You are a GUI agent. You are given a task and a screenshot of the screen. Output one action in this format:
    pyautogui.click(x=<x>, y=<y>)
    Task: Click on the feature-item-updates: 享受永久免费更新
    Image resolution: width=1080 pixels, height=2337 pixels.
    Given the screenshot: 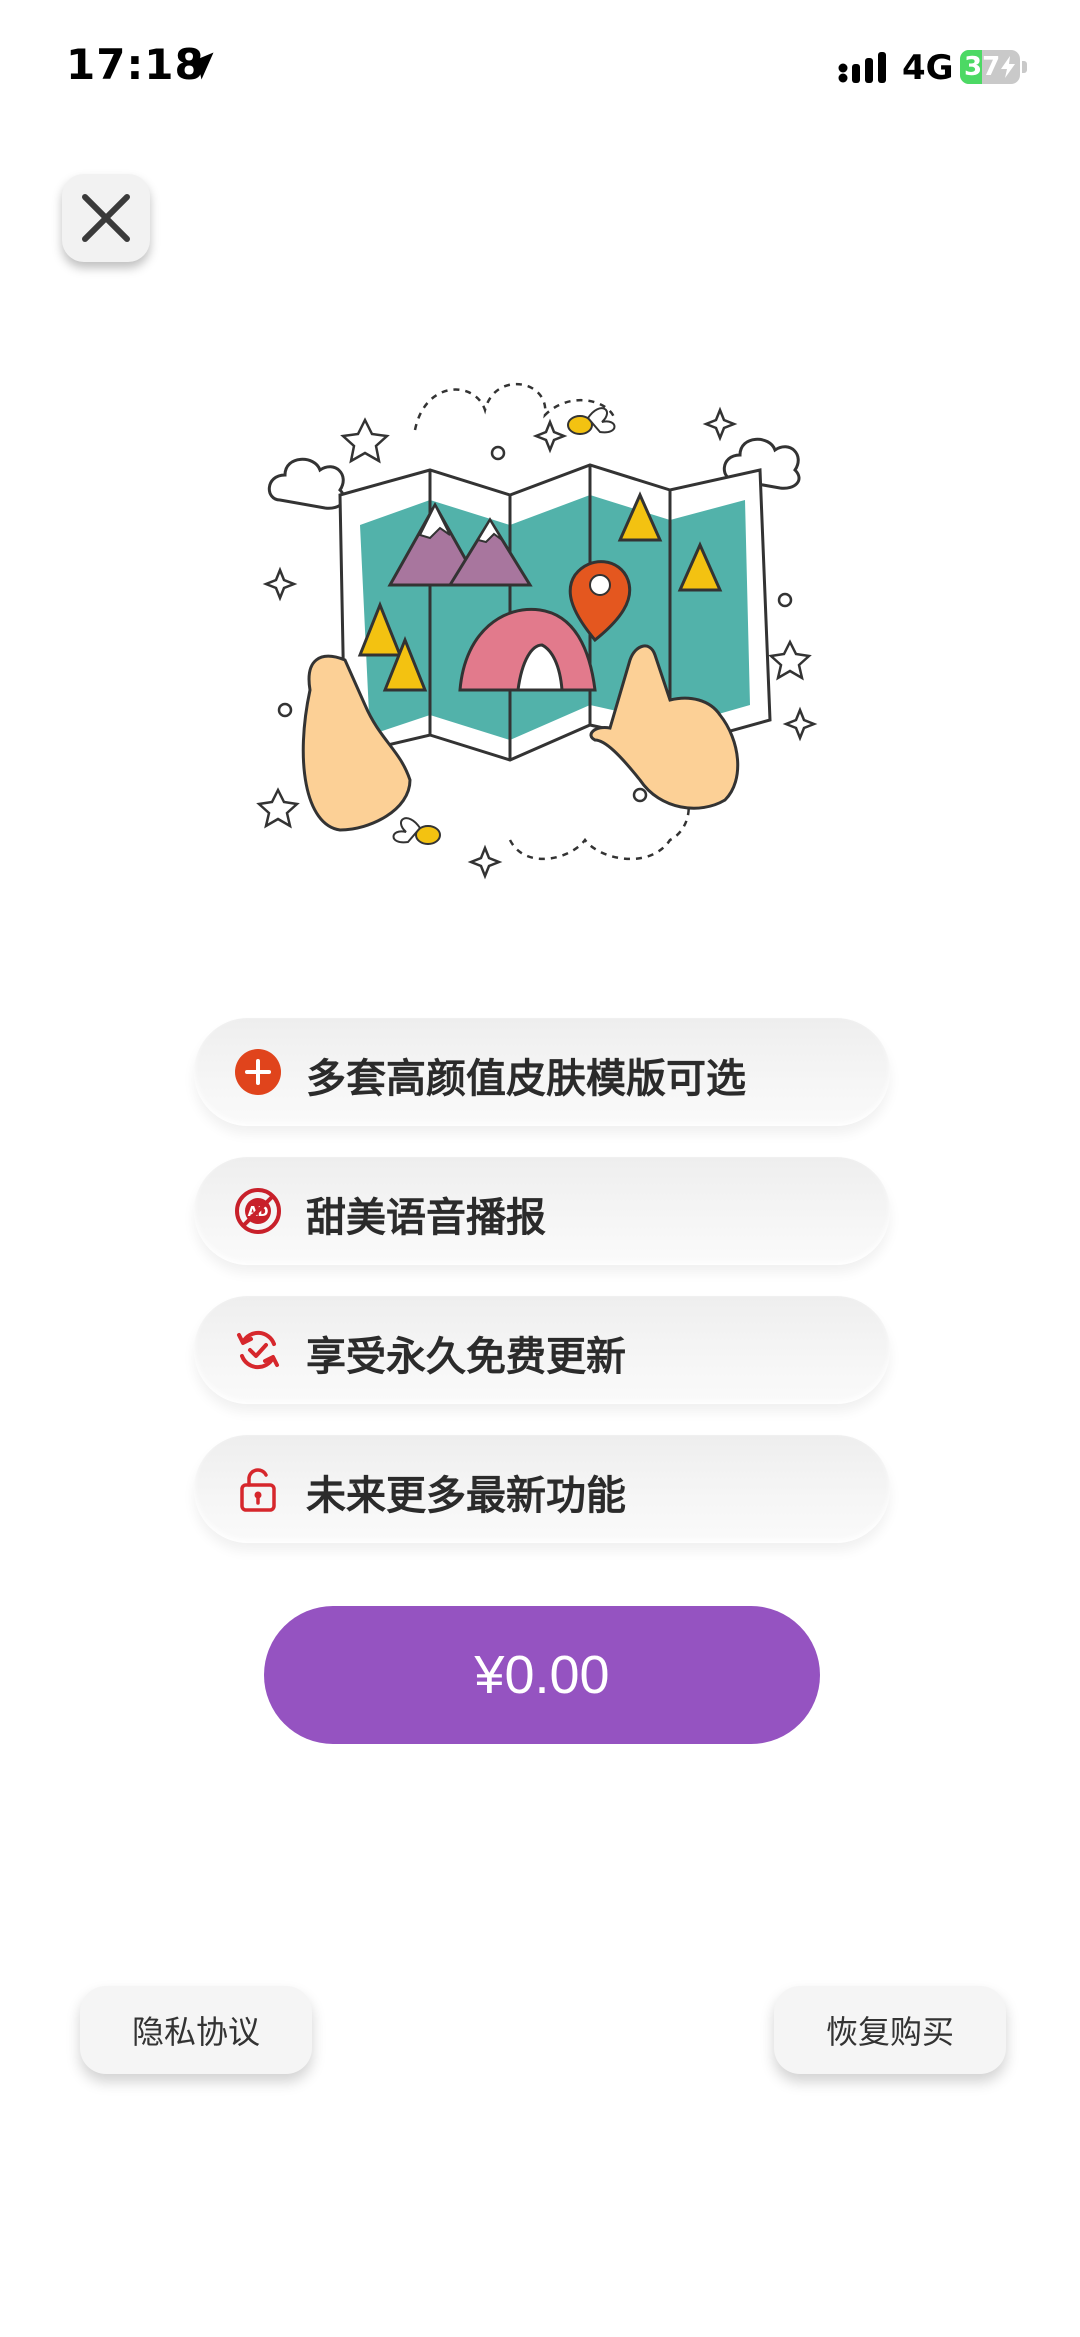 What is the action you would take?
    pyautogui.click(x=542, y=1350)
    